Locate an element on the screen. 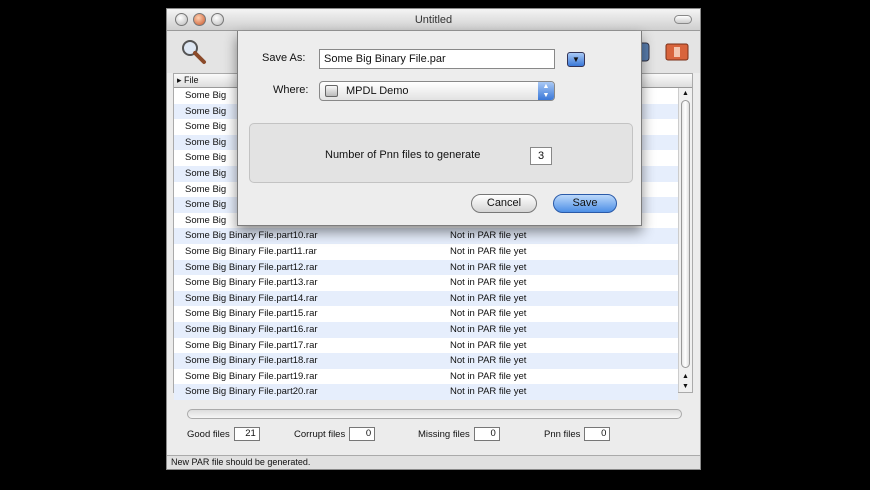  magnifier-tool-icon is located at coordinates (193, 51).